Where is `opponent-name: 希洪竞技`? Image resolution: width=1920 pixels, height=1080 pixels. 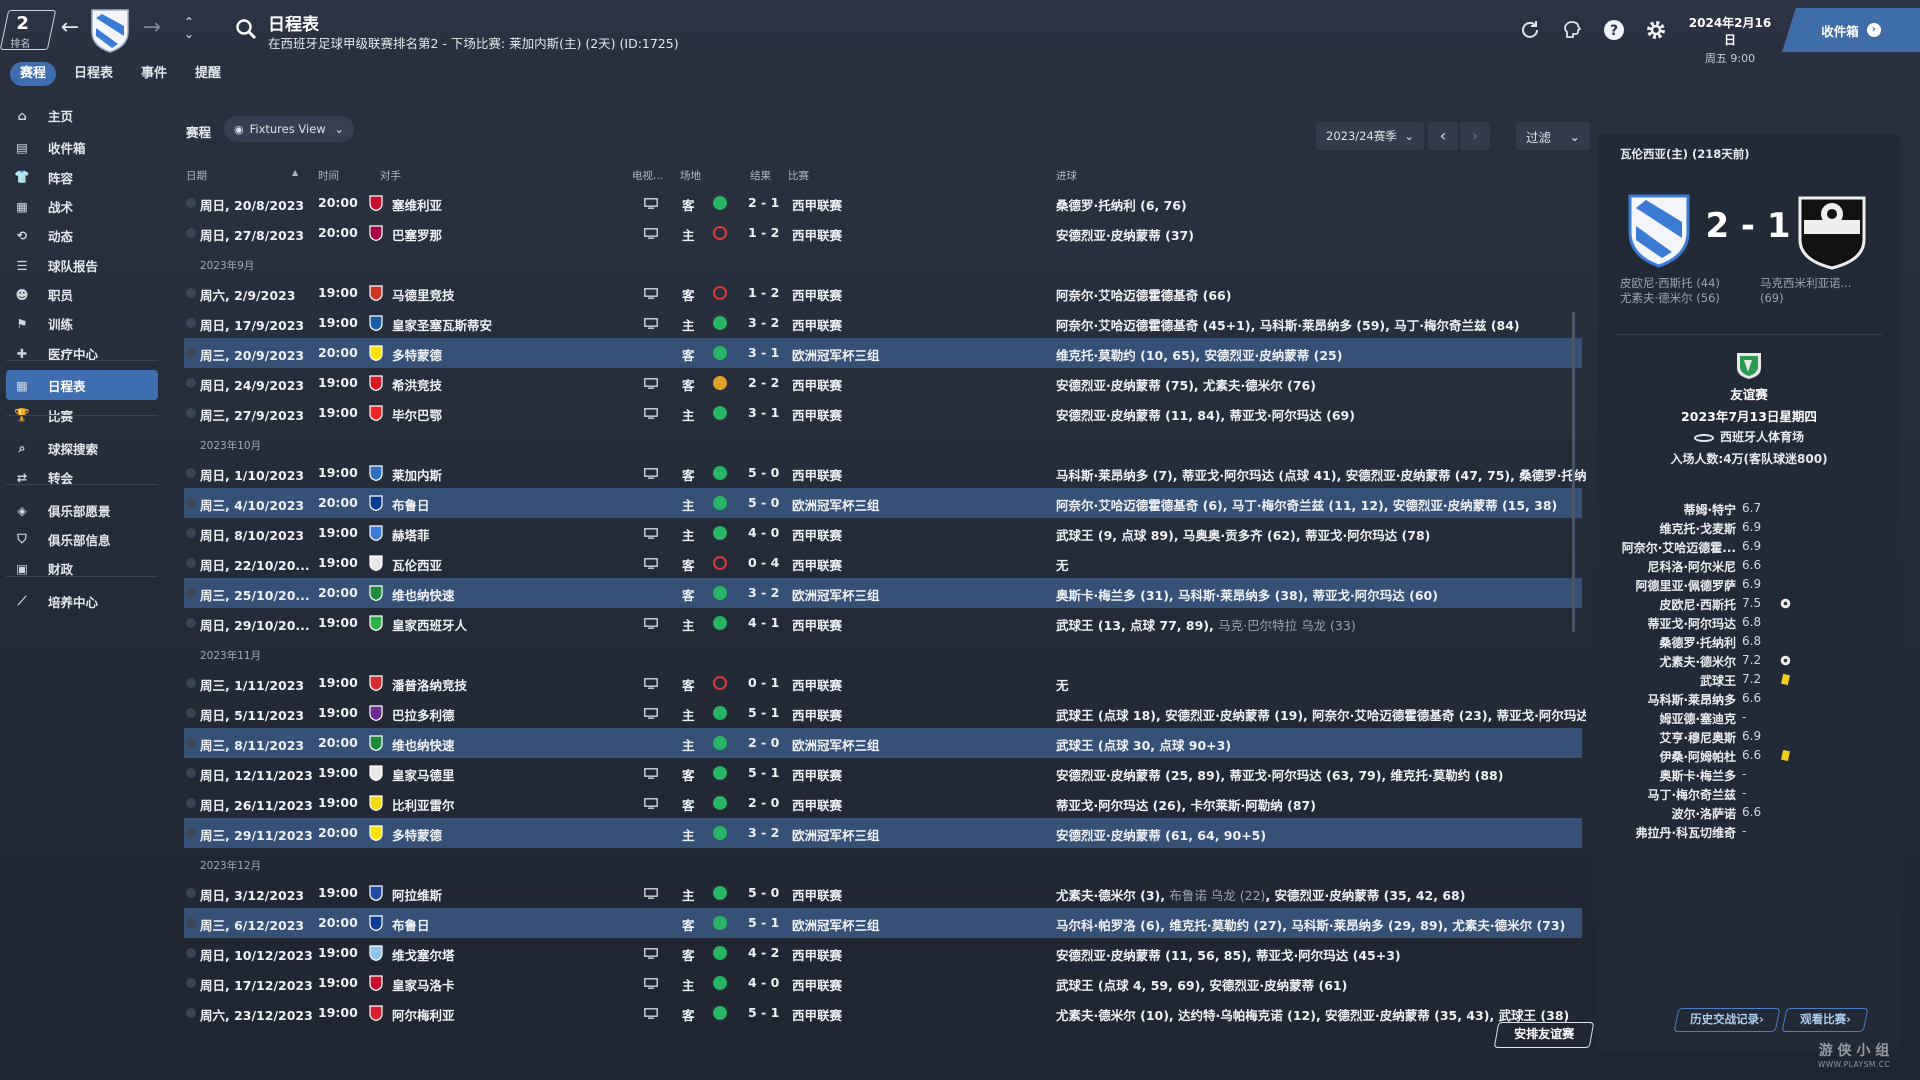
opponent-name: 希洪竞技 is located at coordinates (417, 384).